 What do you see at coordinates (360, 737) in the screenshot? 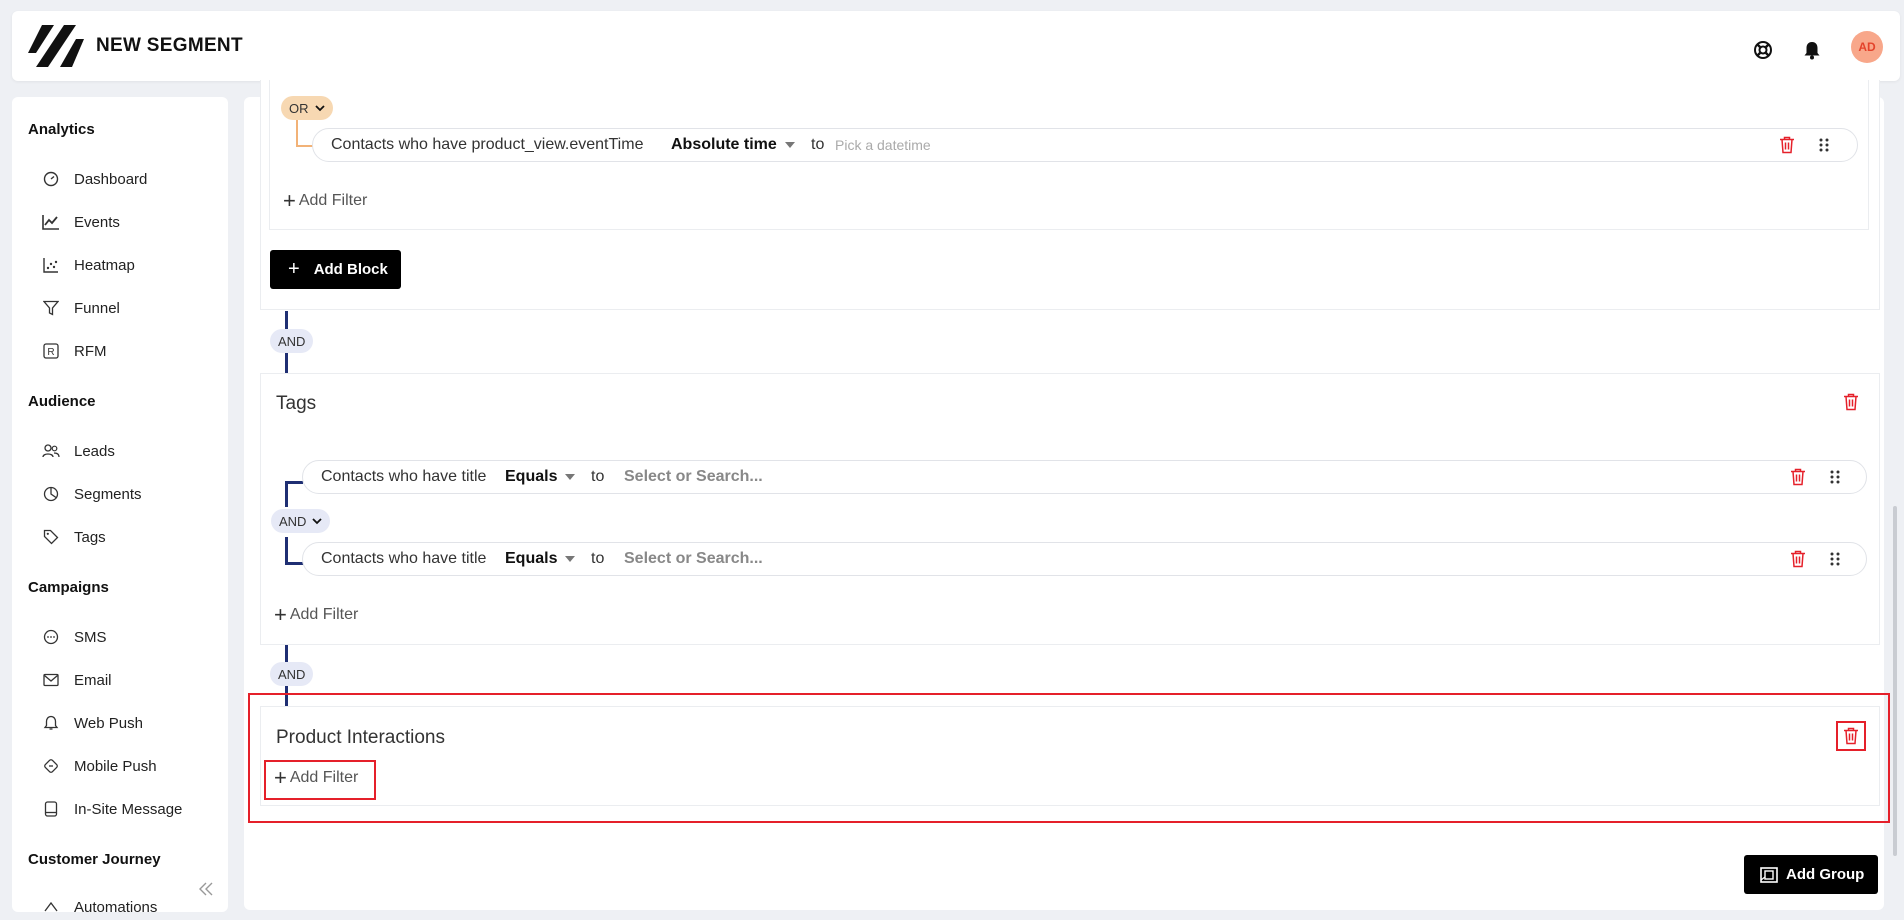
I see `product-interactions-title: Product Interactions` at bounding box center [360, 737].